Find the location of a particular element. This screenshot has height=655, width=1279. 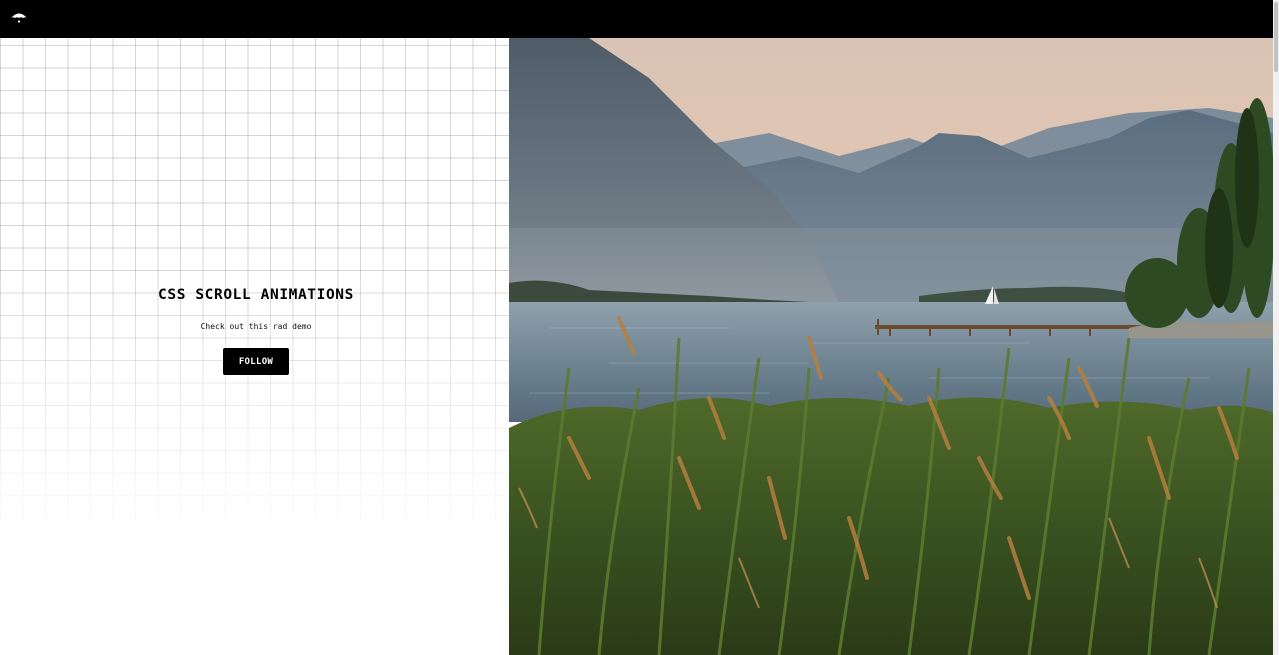

umbrella-logo-icon is located at coordinates (19, 19).